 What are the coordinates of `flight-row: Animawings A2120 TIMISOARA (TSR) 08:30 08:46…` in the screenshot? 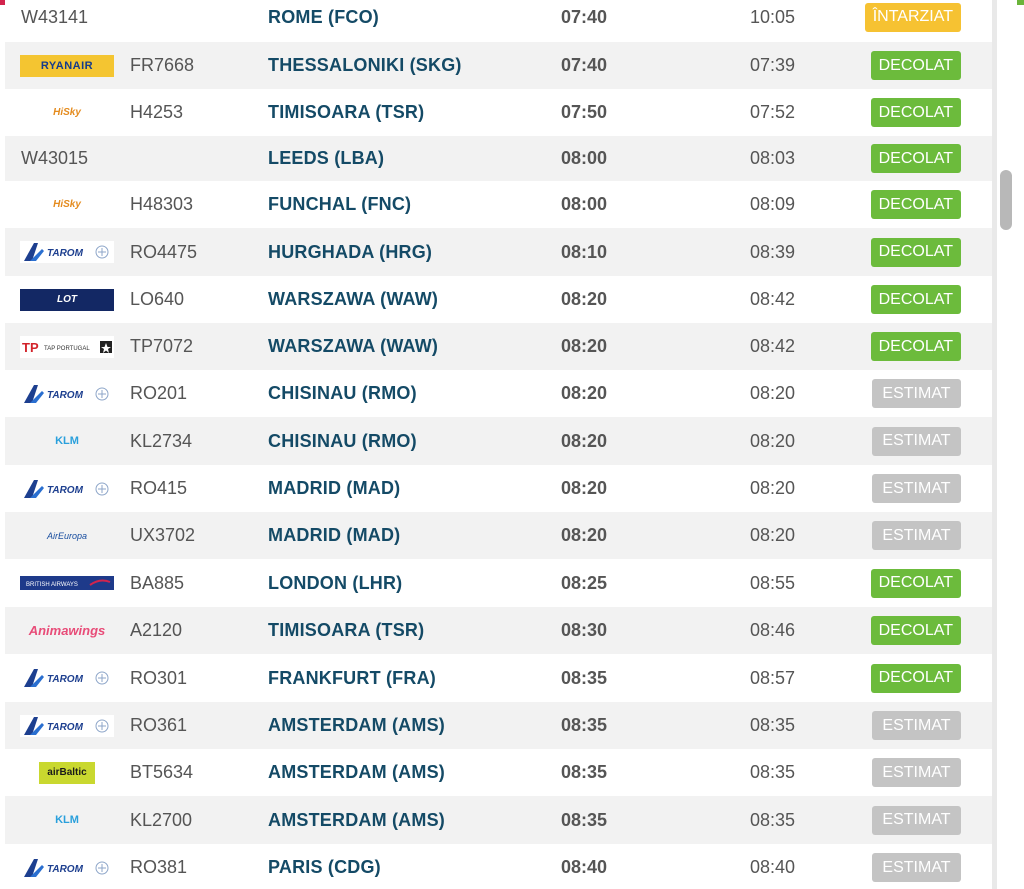 It's located at (498, 630).